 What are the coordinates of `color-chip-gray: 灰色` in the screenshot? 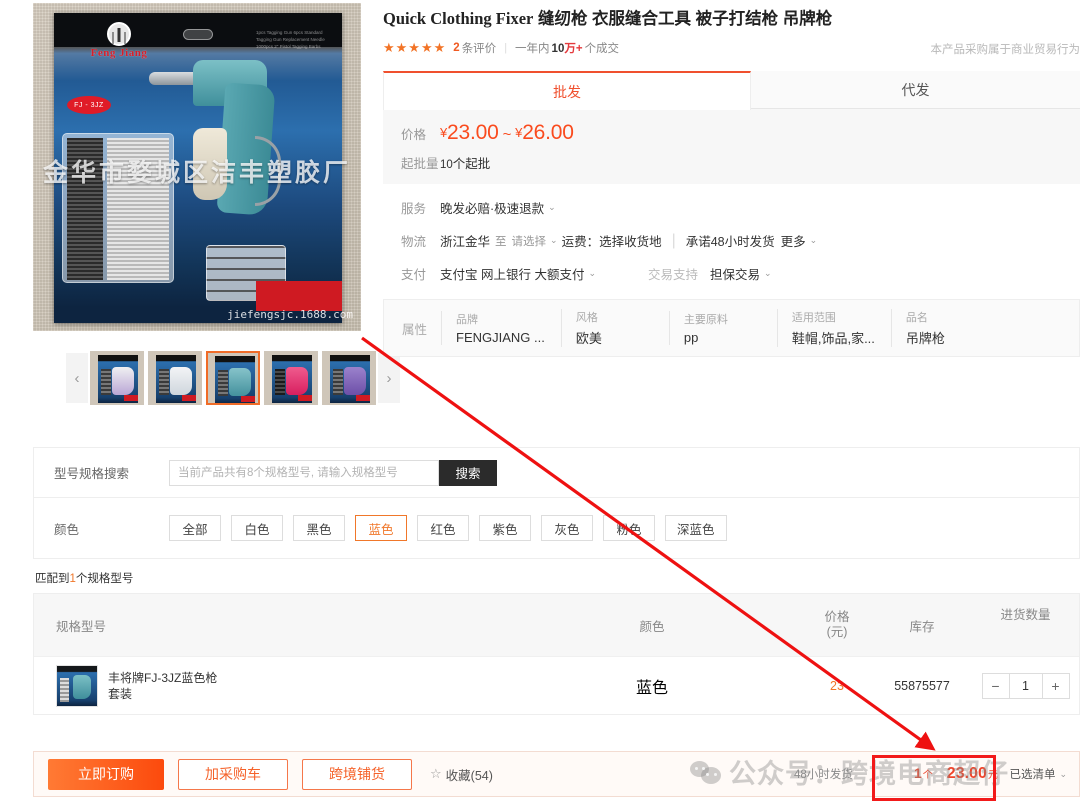 It's located at (567, 528).